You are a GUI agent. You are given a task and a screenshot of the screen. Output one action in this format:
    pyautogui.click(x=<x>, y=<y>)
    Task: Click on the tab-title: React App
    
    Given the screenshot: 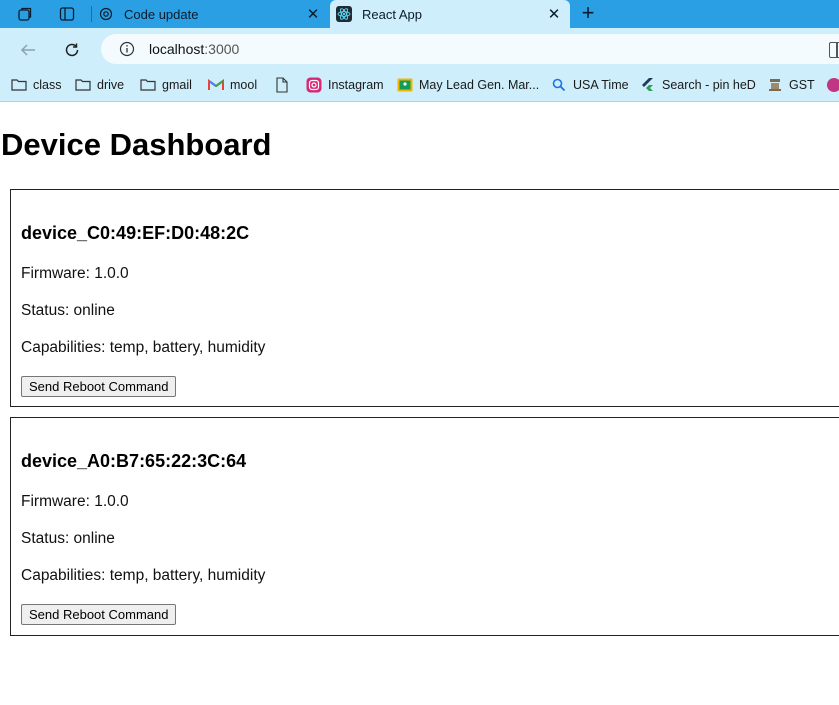 What is the action you would take?
    pyautogui.click(x=392, y=14)
    